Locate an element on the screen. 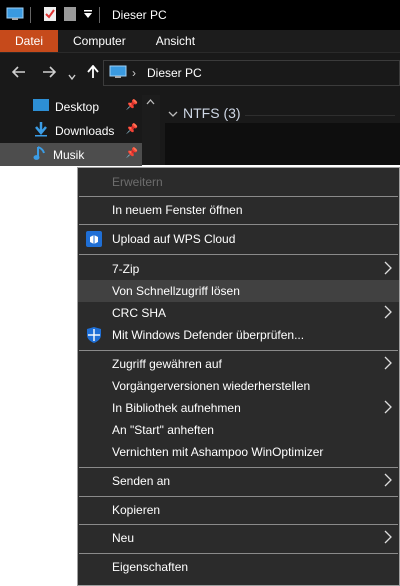 This screenshot has width=400, height=586. menu-item-label: Kopieren is located at coordinates (136, 510).